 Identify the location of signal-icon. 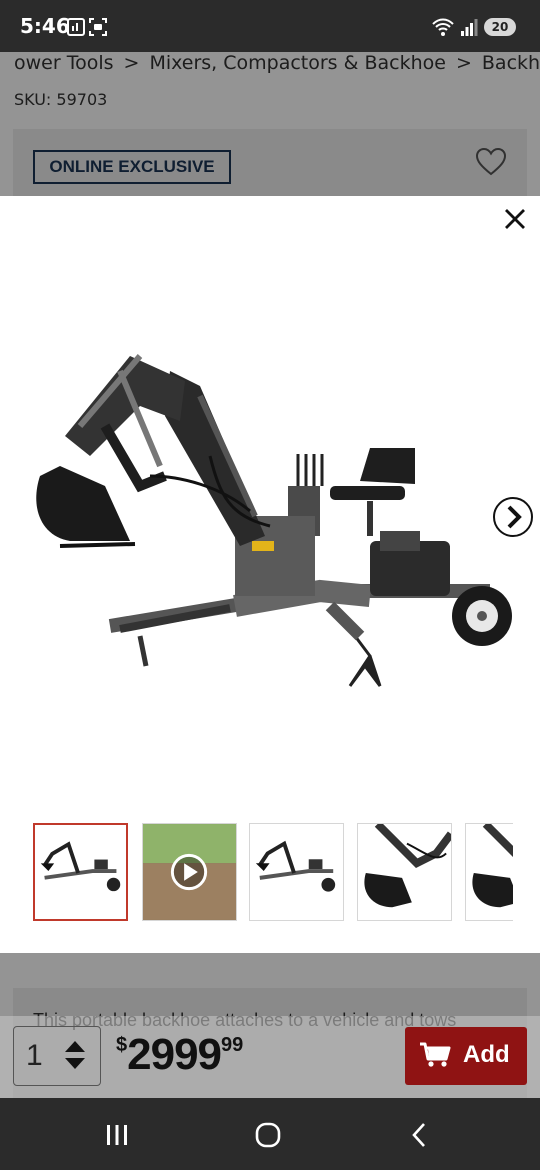
(469, 27).